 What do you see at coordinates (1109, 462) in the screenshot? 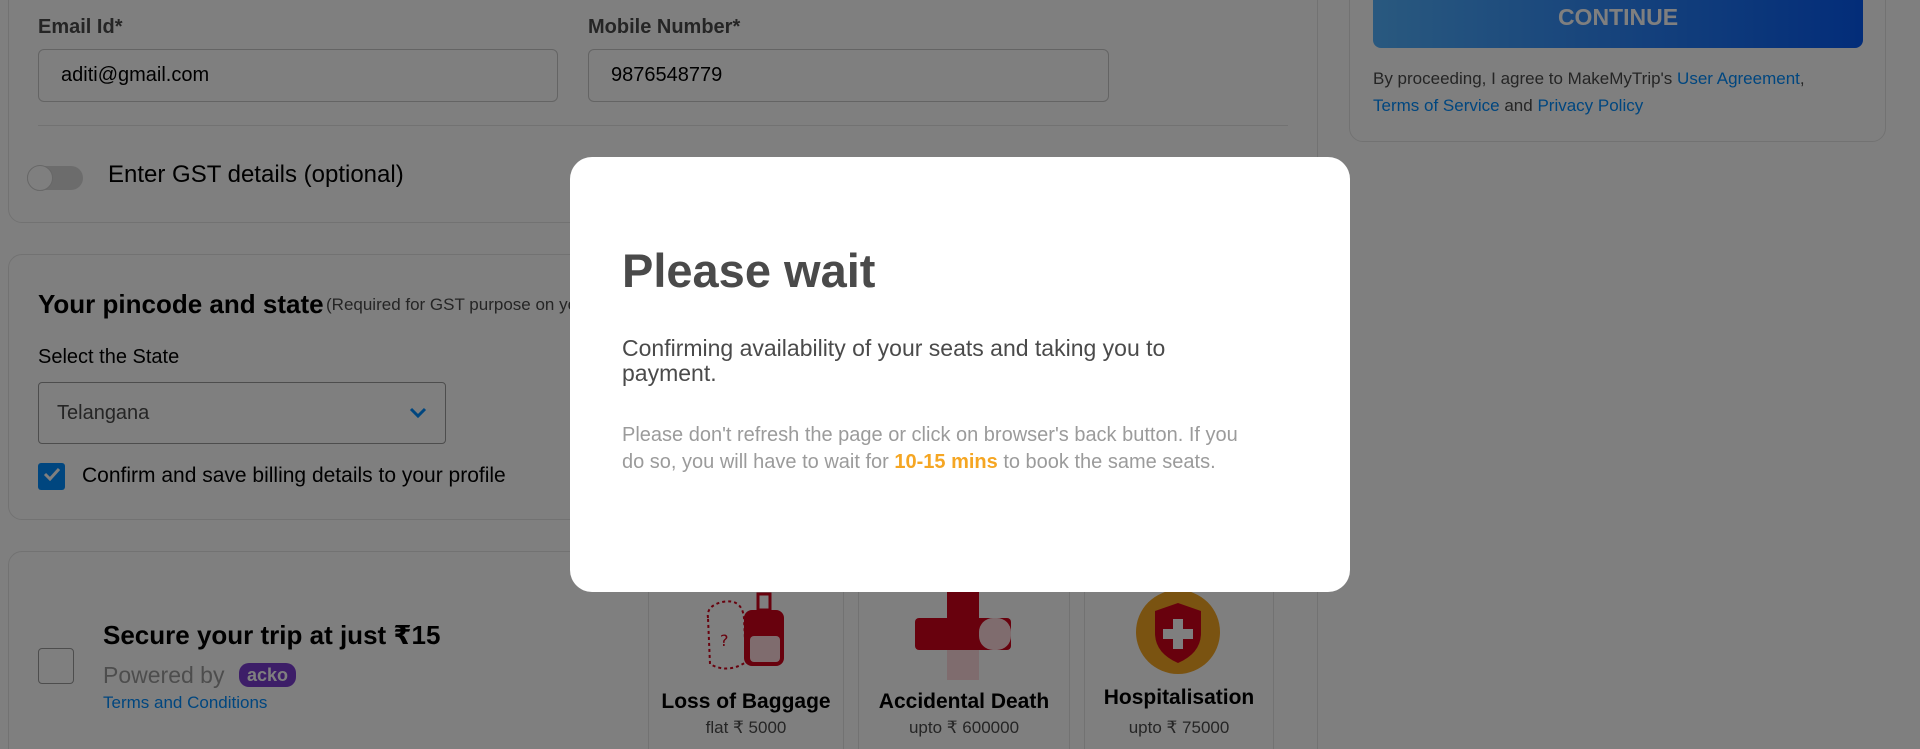
I see `modal-warning-suffix: to book the same seats.` at bounding box center [1109, 462].